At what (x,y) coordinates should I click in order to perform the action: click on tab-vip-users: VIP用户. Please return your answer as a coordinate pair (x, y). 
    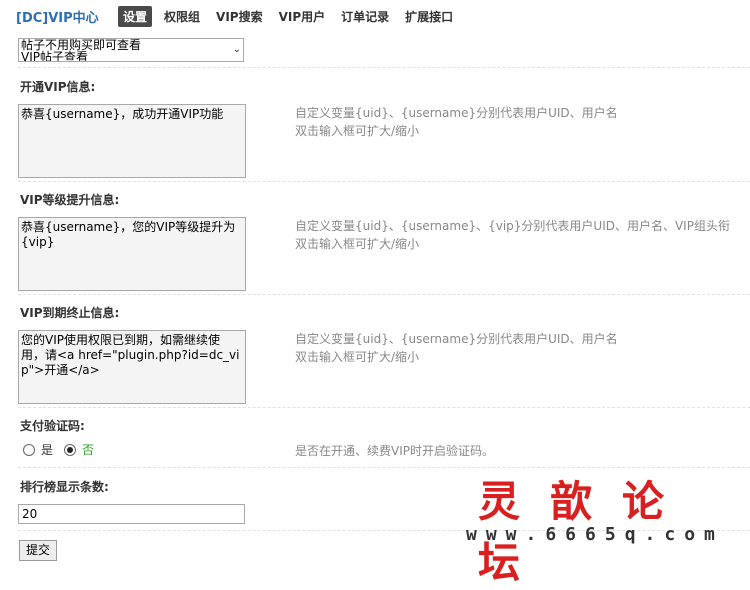
    Looking at the image, I should click on (302, 16).